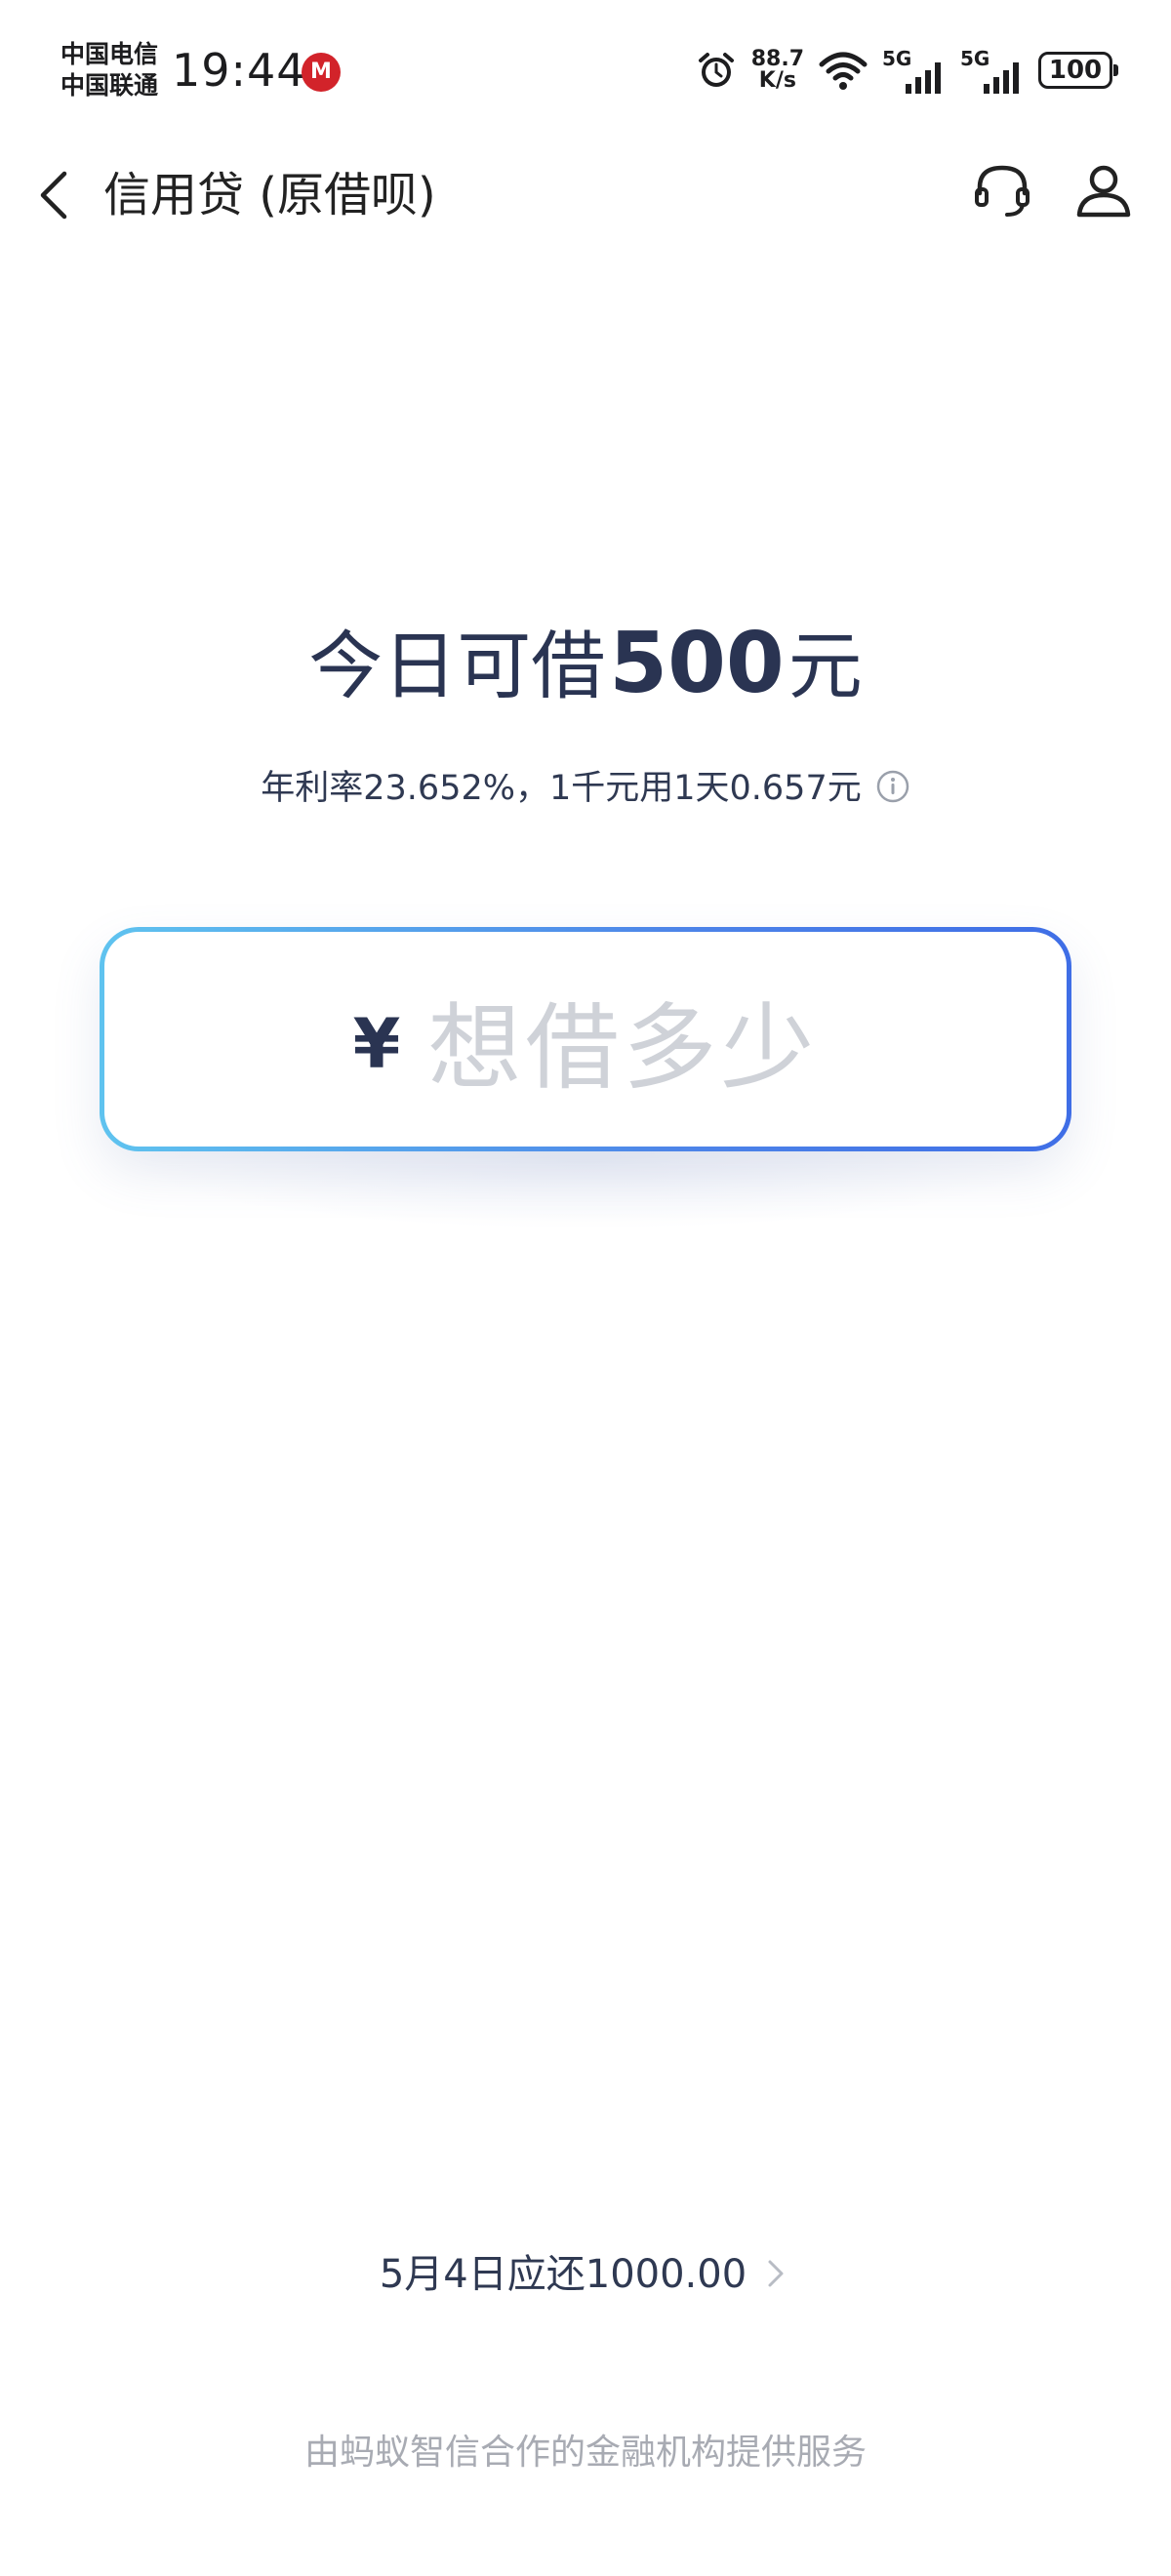  What do you see at coordinates (561, 788) in the screenshot?
I see `interest-rate-text: 年利率23.652%，1千元用1天0.657元` at bounding box center [561, 788].